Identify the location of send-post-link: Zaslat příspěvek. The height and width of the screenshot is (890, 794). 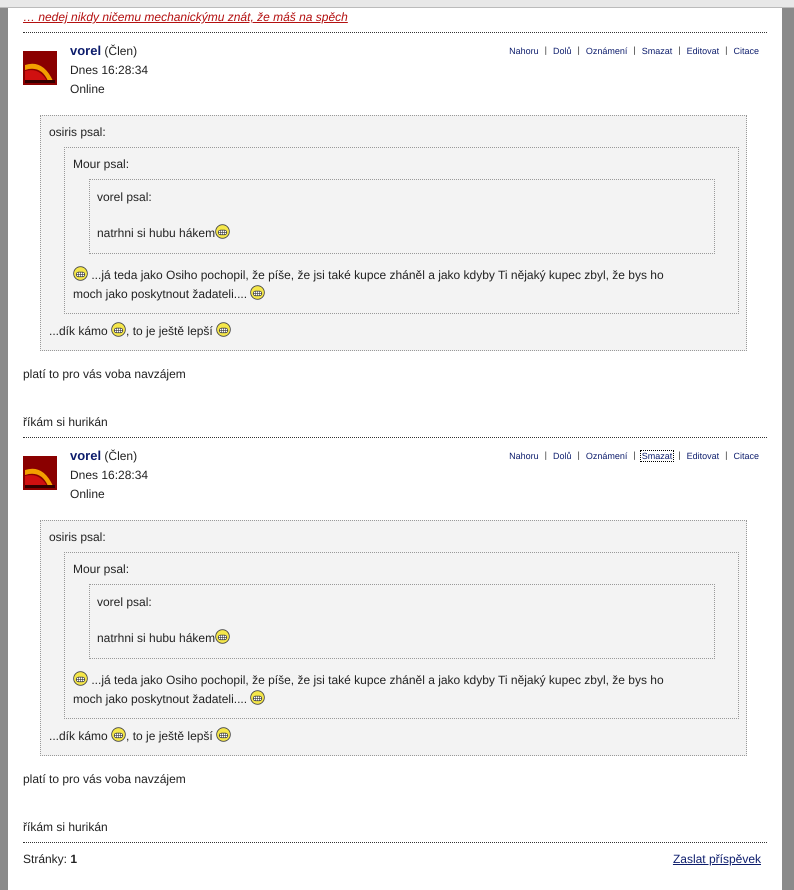
(716, 859).